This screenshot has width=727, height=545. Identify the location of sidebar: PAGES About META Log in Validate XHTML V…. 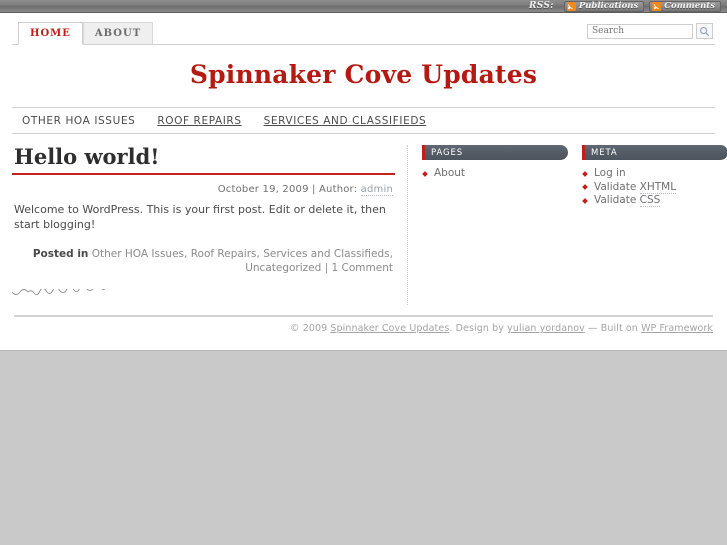
(567, 225).